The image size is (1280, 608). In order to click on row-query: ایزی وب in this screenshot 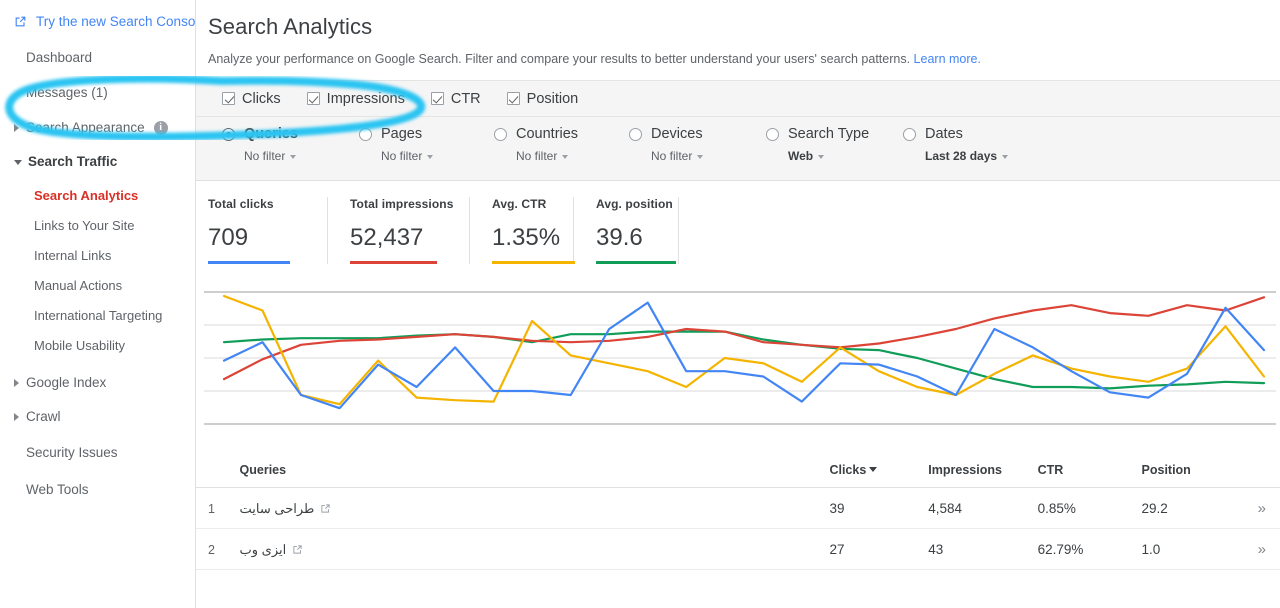, I will do `click(534, 549)`.